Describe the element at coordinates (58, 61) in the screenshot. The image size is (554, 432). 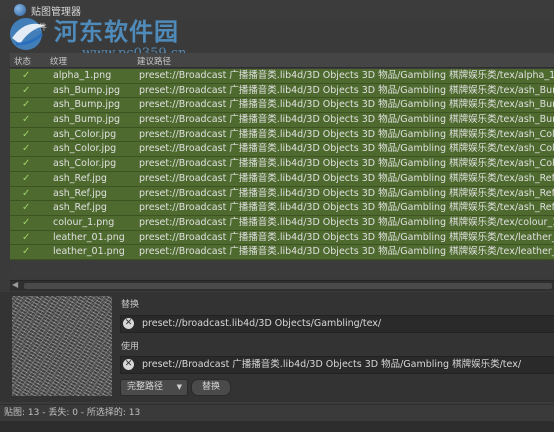
I see `column-header-texture: 纹理` at that location.